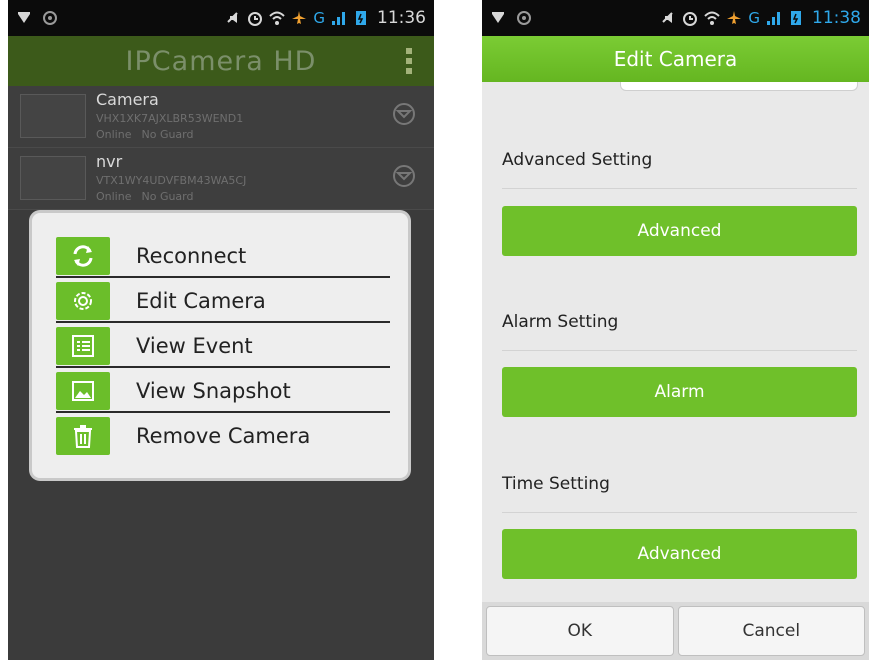 The width and height of the screenshot is (869, 660). I want to click on menu-item-edit-camera: Edit Camera, so click(223, 300).